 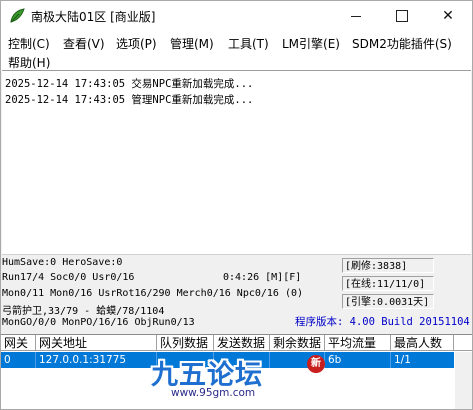 What do you see at coordinates (262, 277) in the screenshot?
I see `uptime-status: 0:4:26 [M][F]` at bounding box center [262, 277].